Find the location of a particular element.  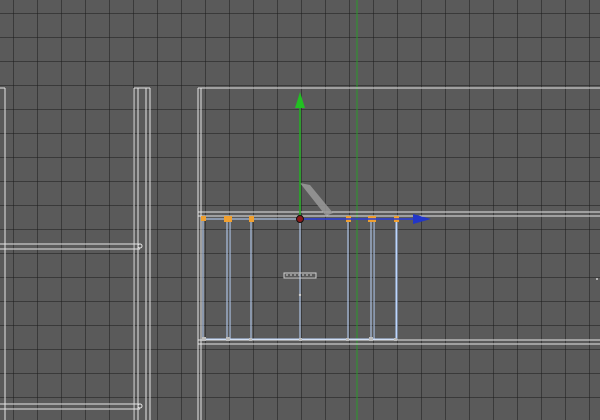

selected-window-object is located at coordinates (300, 279).